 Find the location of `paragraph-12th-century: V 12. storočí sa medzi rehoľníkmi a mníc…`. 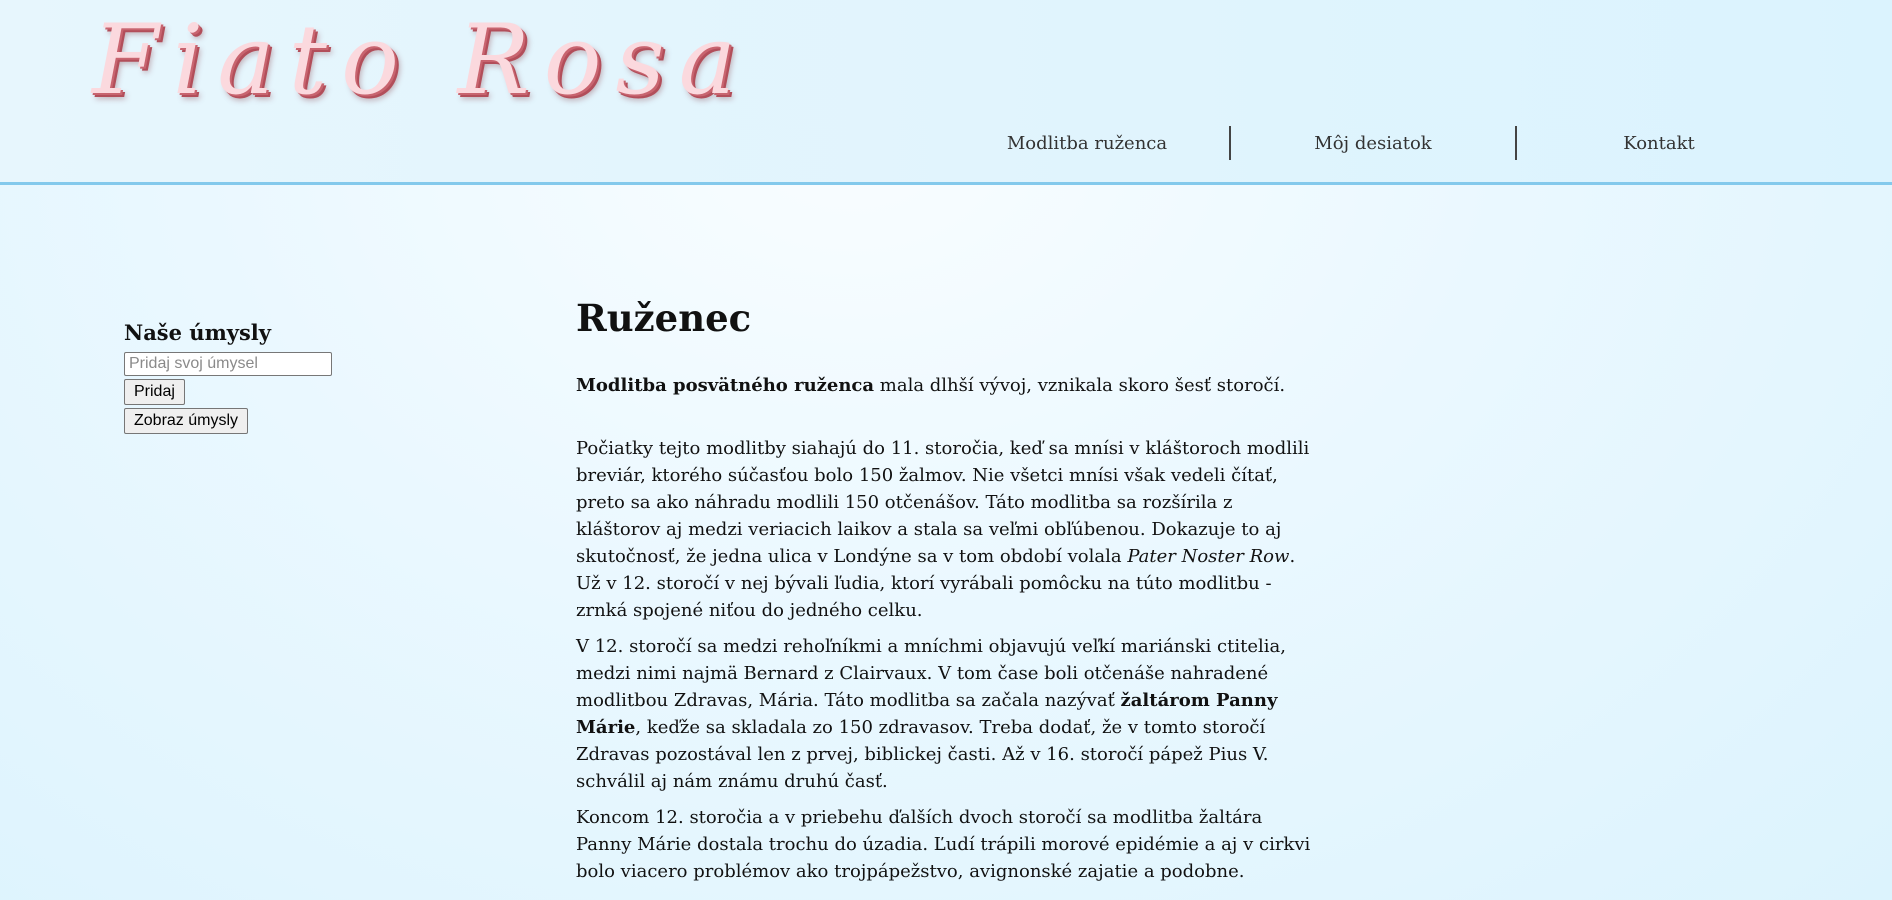

paragraph-12th-century: V 12. storočí sa medzi rehoľníkmi a mníc… is located at coordinates (946, 714).